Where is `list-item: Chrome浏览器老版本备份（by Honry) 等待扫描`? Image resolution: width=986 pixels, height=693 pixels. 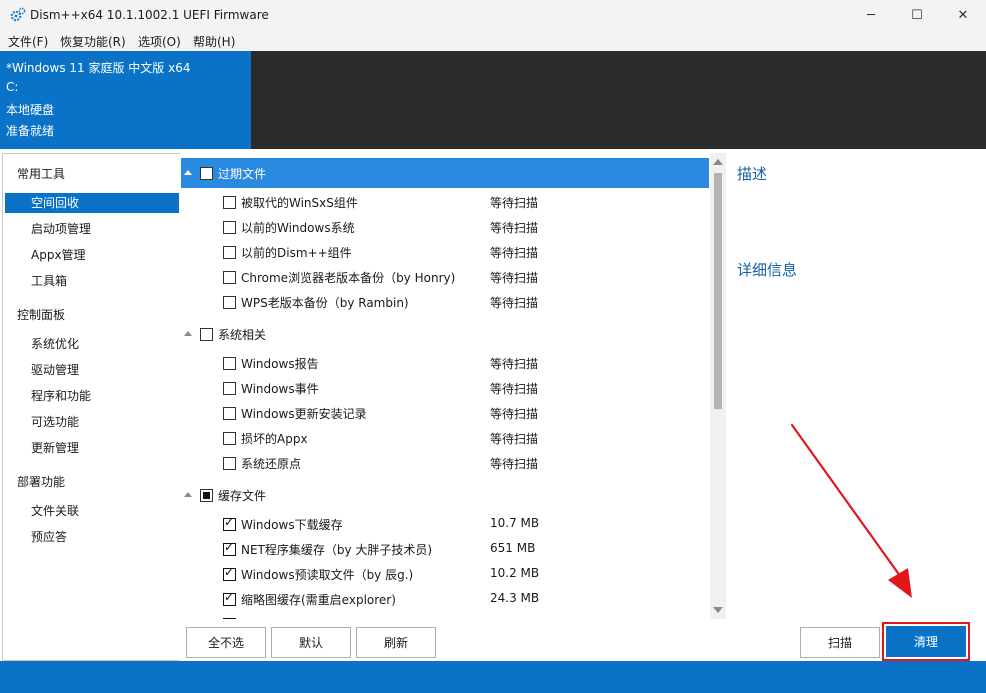
list-item: Chrome浏览器老版本备份（by Honry) 等待扫描 is located at coordinates (445, 277).